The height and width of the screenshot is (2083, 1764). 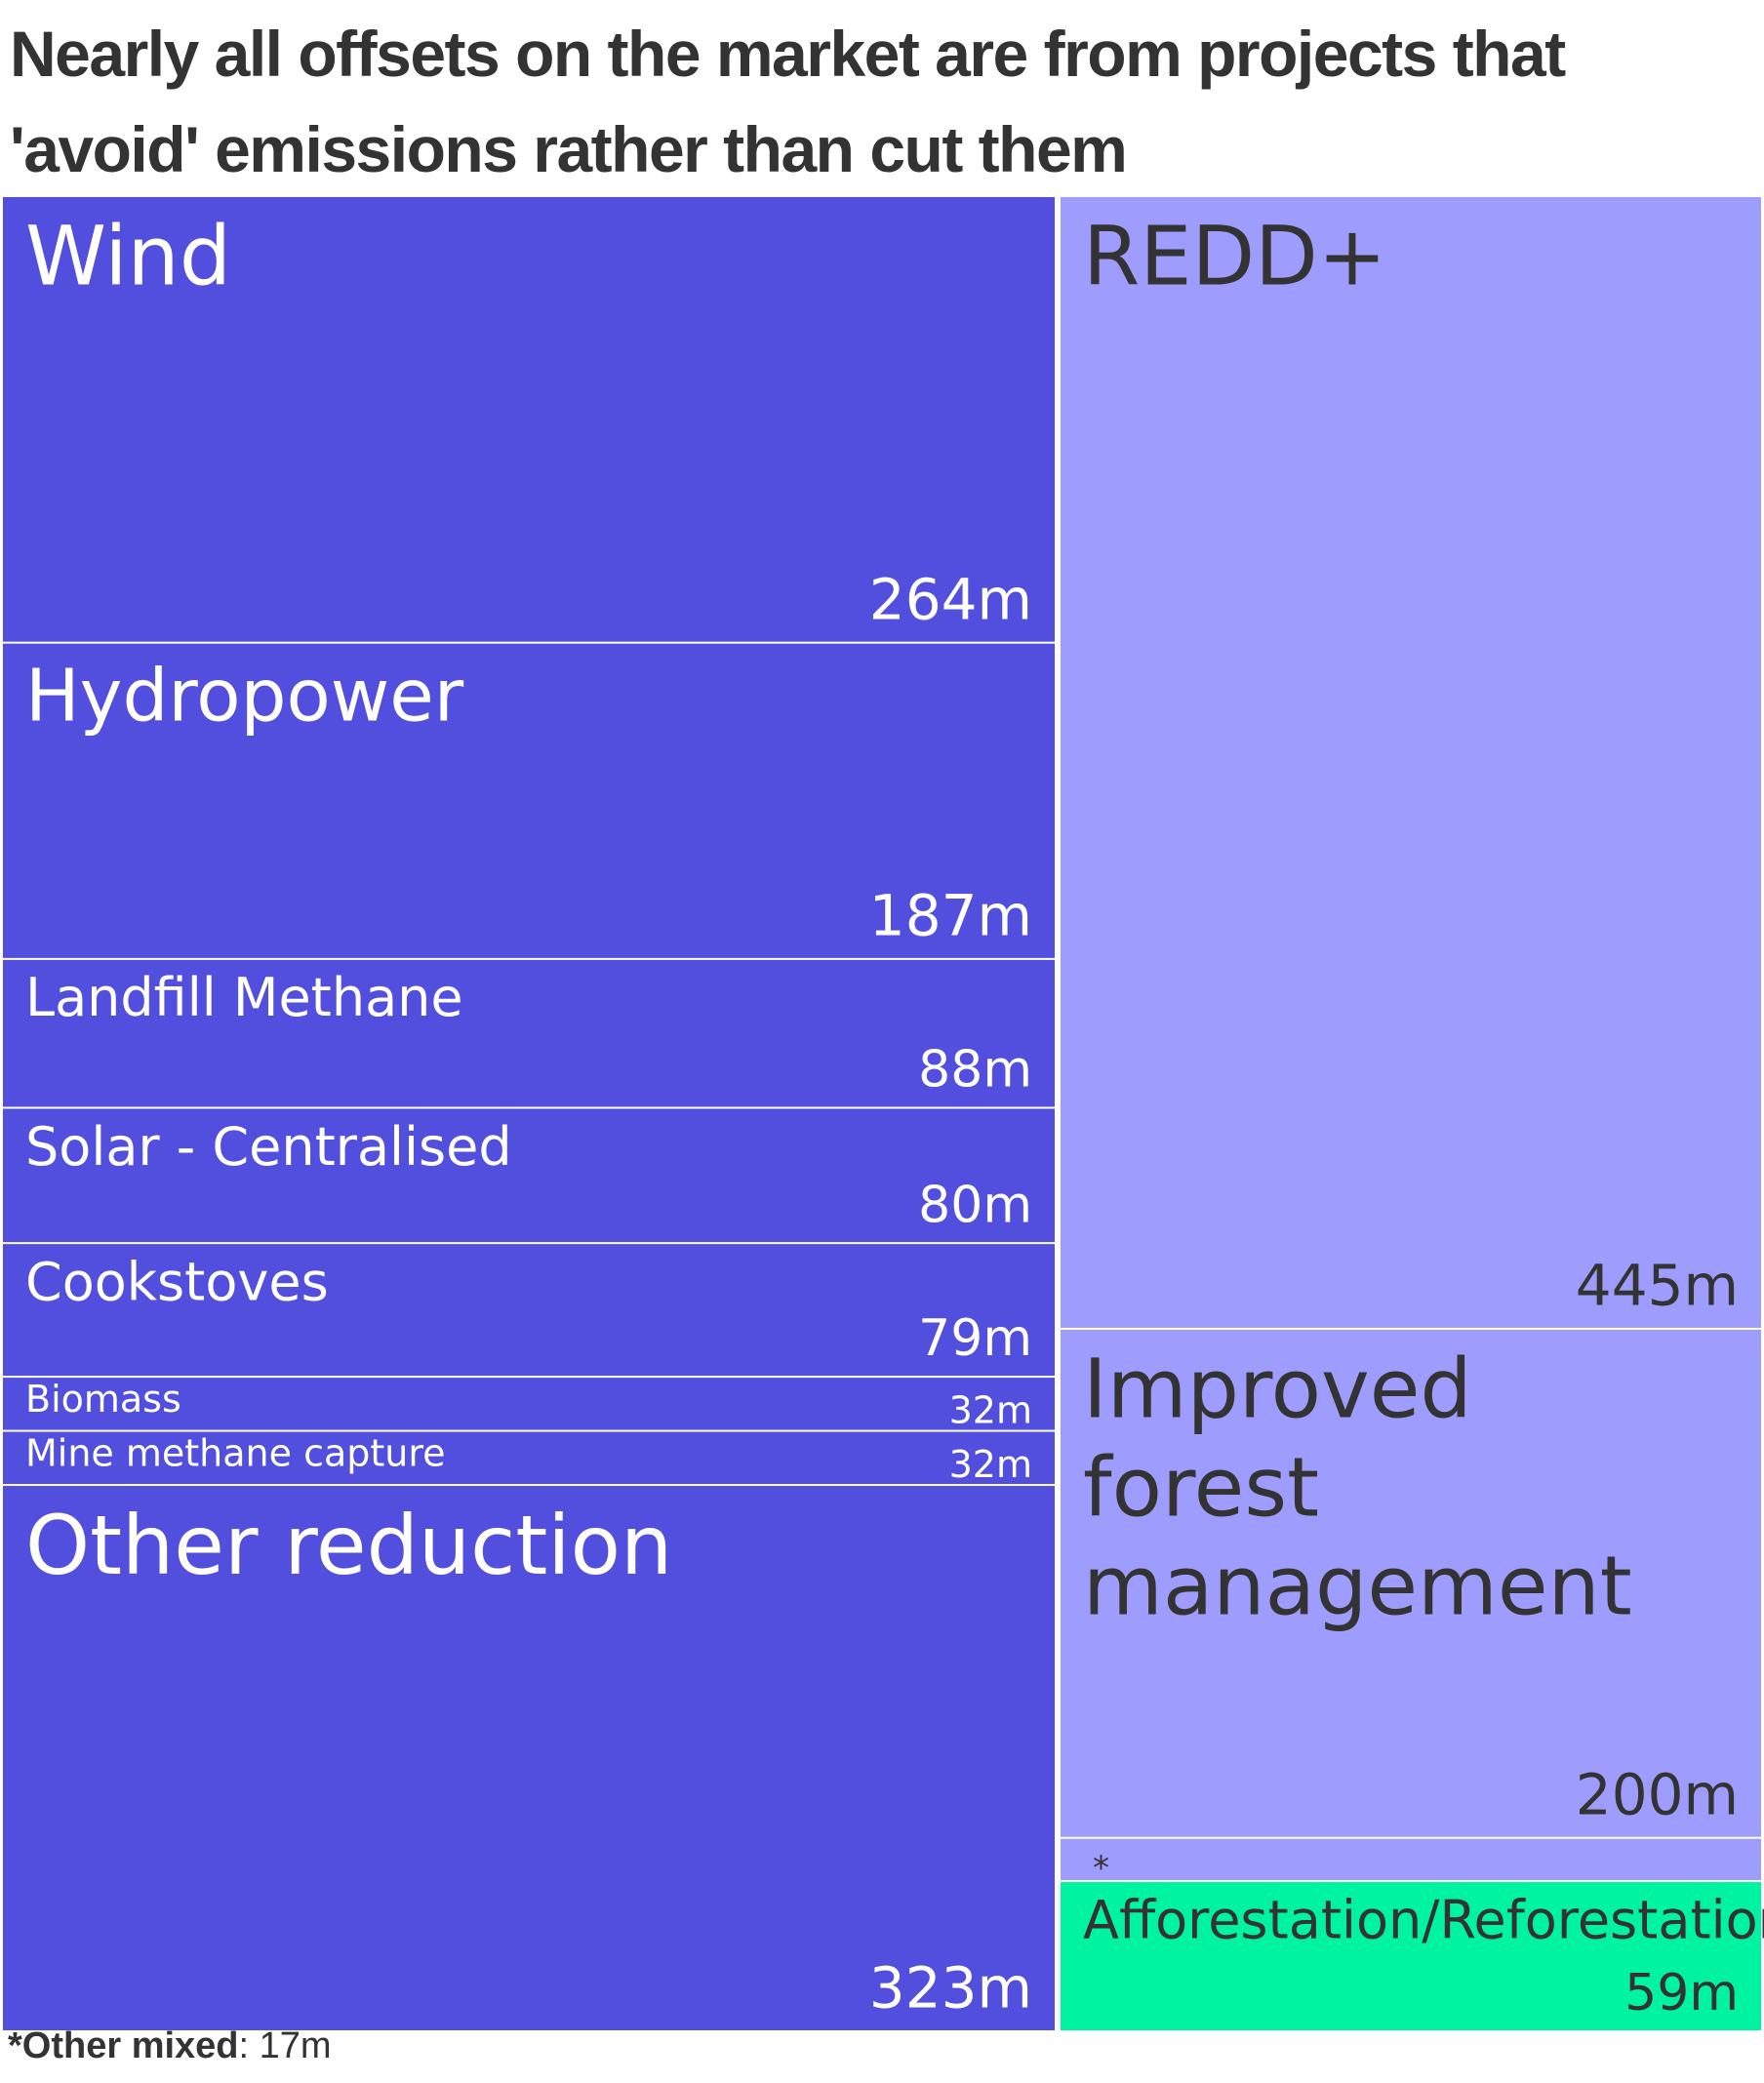 I want to click on cell-label: management, so click(x=1358, y=1585).